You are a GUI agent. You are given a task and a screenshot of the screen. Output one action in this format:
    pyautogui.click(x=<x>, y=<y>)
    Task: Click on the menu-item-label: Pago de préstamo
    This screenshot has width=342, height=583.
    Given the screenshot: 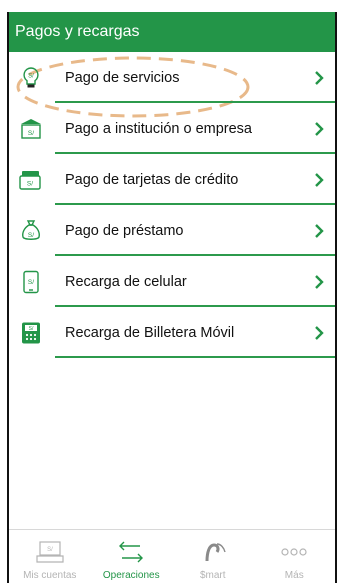 What is the action you would take?
    pyautogui.click(x=124, y=230)
    